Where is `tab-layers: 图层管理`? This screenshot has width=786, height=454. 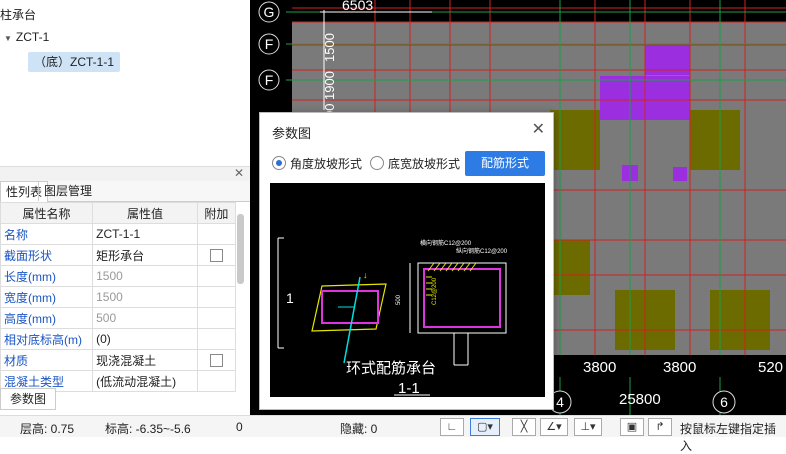
tab-layers: 图层管理 is located at coordinates (67, 191).